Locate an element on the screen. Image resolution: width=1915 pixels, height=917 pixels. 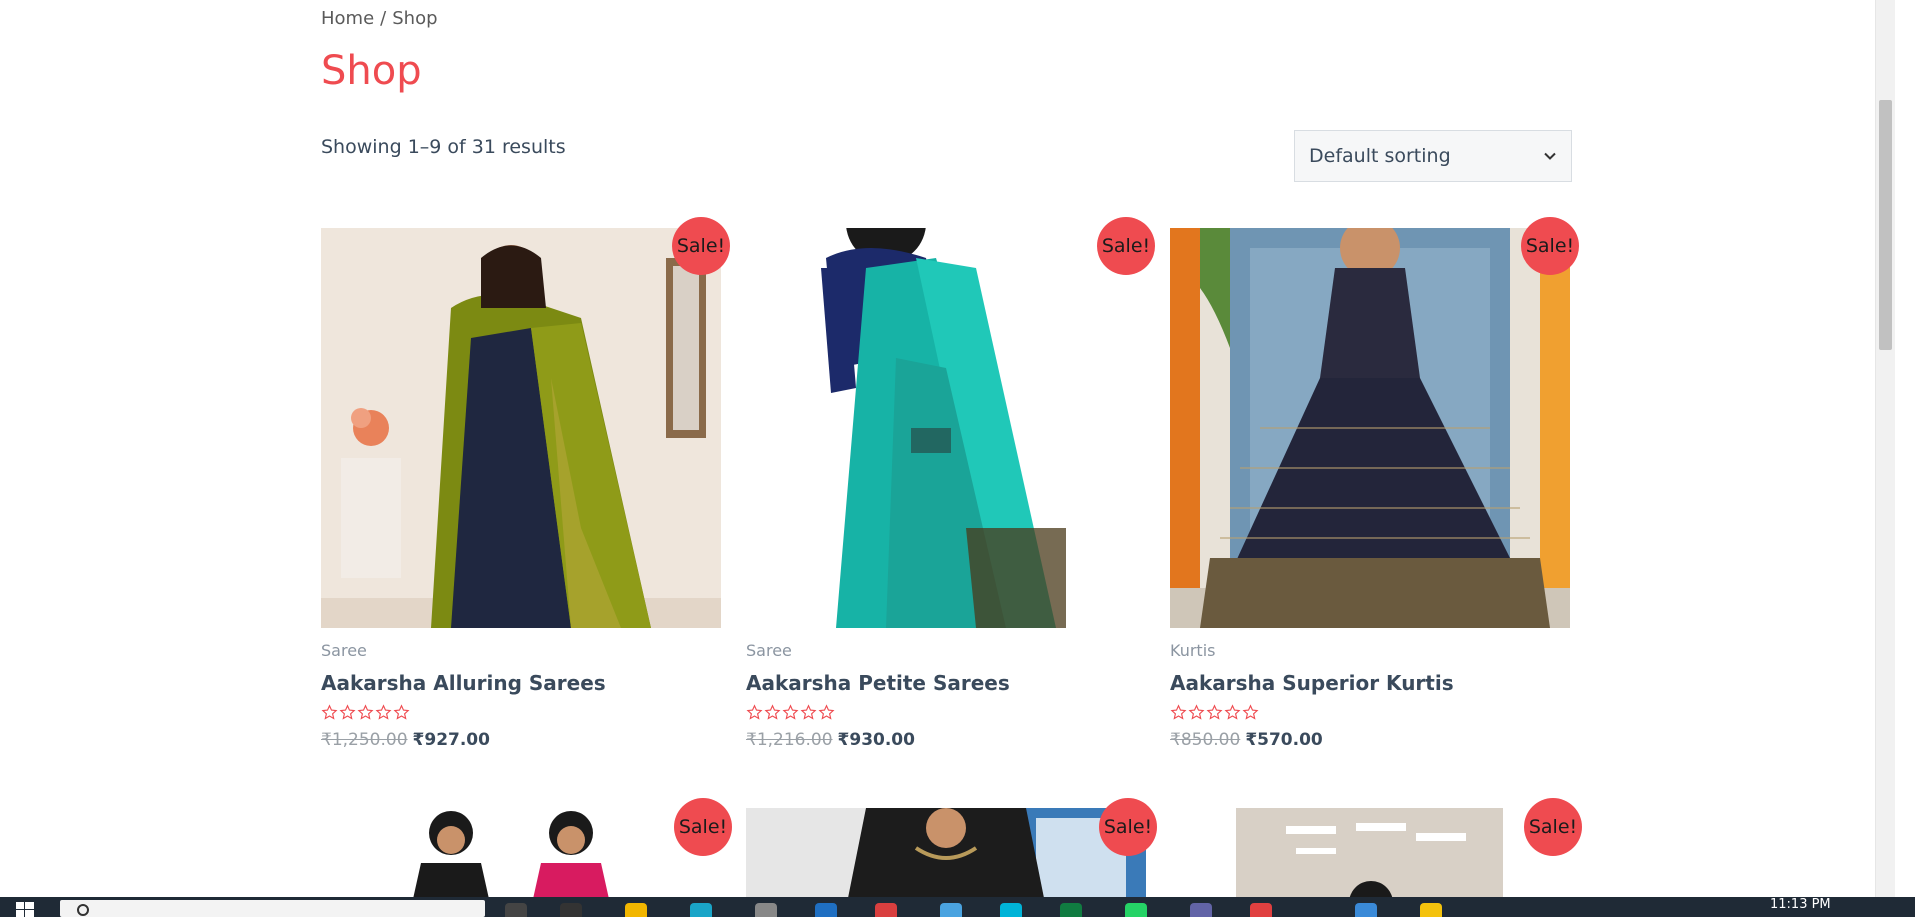
whatsapp-icon is located at coordinates (1136, 910).